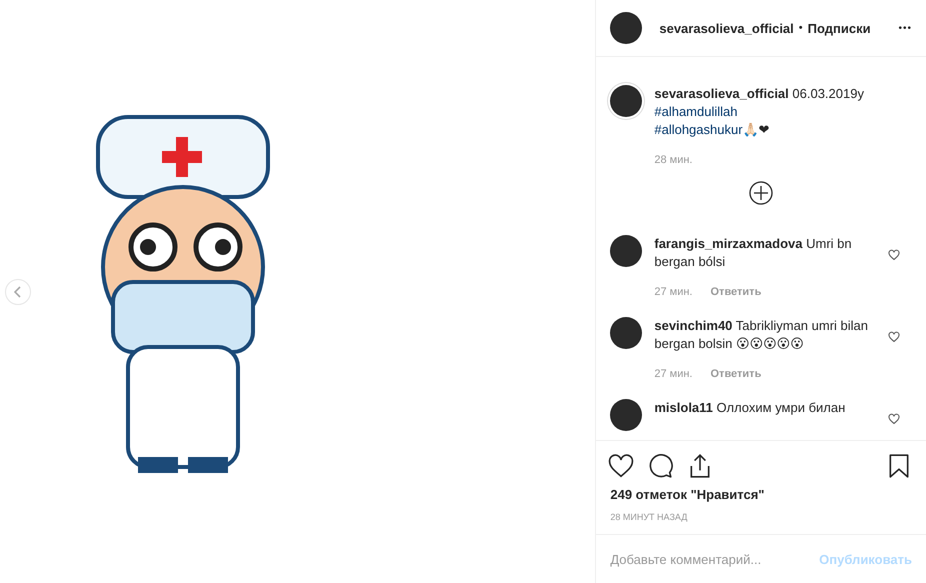 This screenshot has height=583, width=926. What do you see at coordinates (698, 129) in the screenshot?
I see `hashtag-link: #allohgashukur` at bounding box center [698, 129].